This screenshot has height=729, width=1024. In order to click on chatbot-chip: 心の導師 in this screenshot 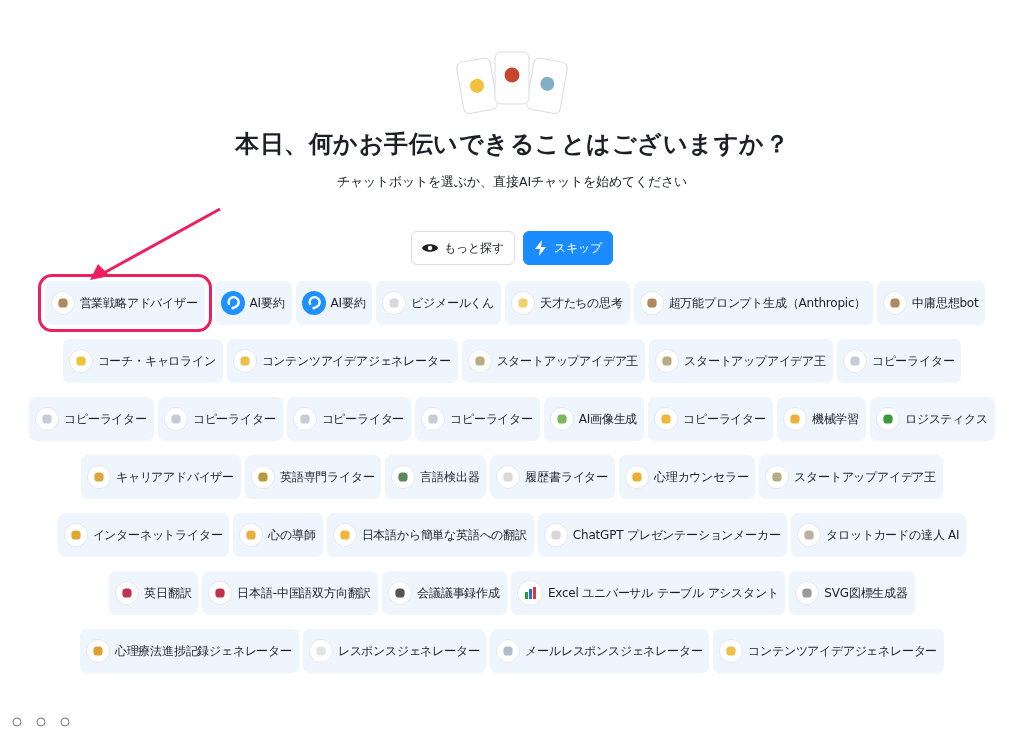, I will do `click(278, 535)`.